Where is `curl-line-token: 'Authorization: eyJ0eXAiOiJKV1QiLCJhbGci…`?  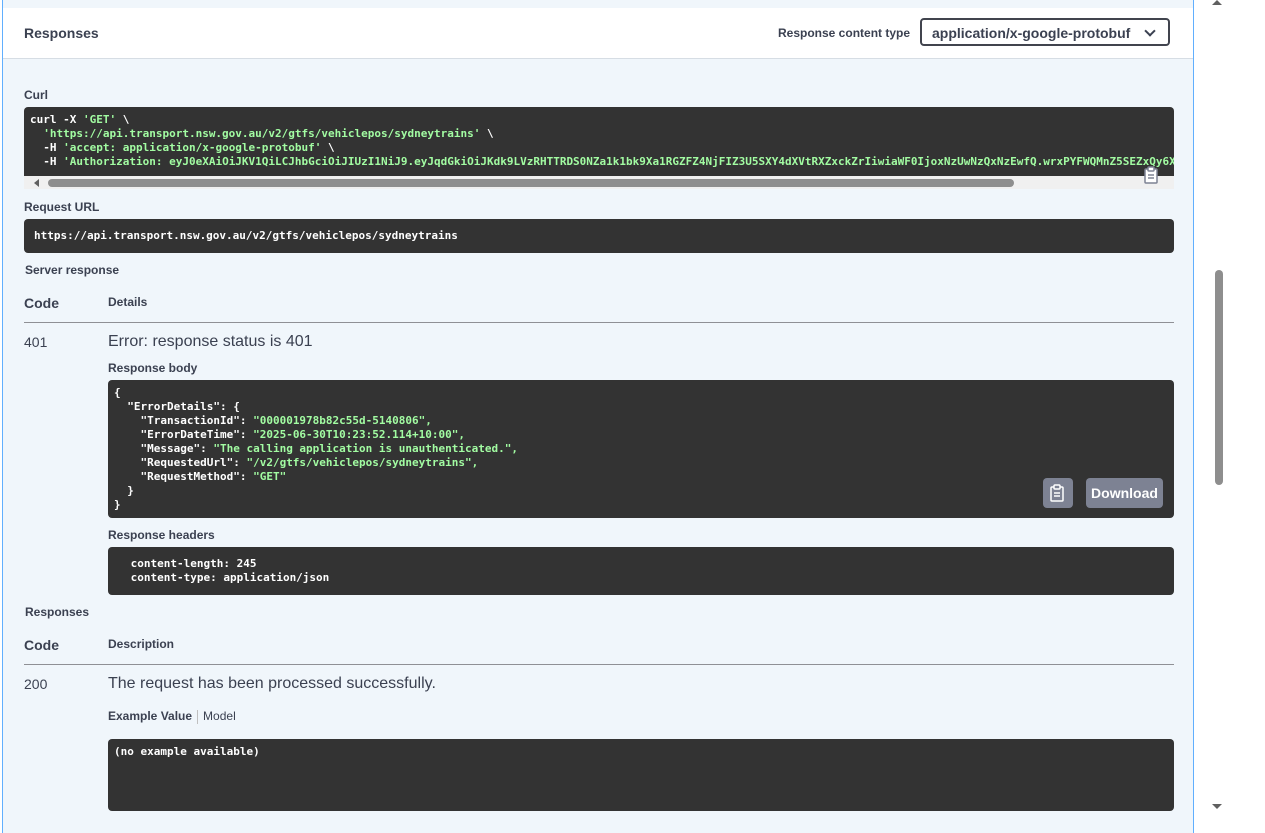
curl-line-token: 'Authorization: eyJ0eXAiOiJKV1QiLCJhbGci… is located at coordinates (618, 161).